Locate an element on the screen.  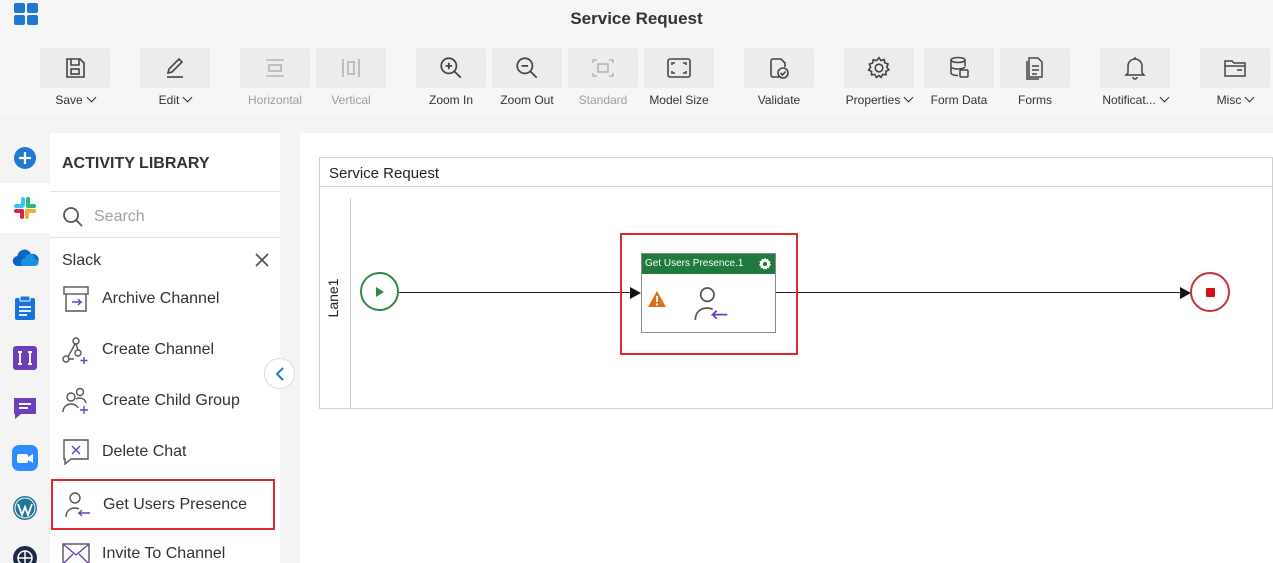
end-event is located at coordinates (1210, 292).